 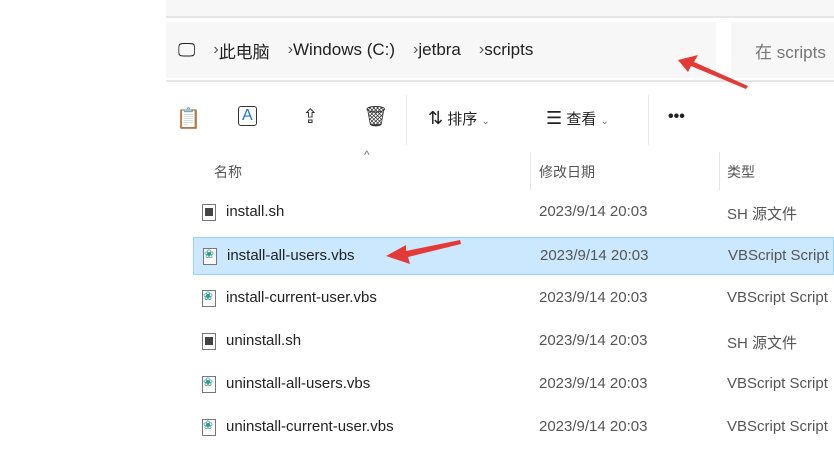 What do you see at coordinates (228, 172) in the screenshot?
I see `column-header-name: 名称` at bounding box center [228, 172].